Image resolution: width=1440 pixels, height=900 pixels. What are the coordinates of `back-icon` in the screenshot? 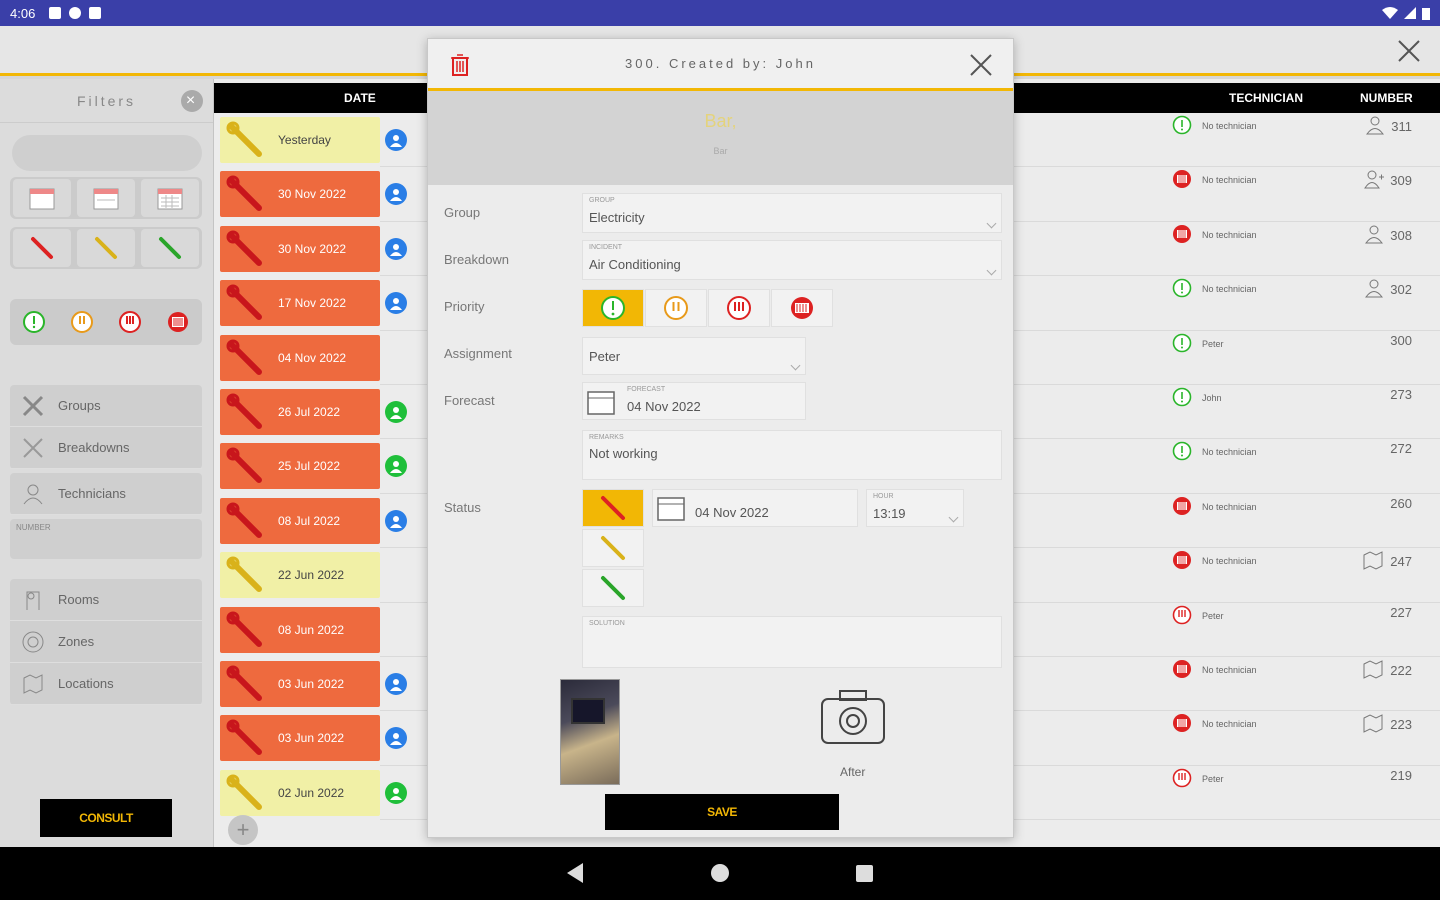 It's located at (575, 873).